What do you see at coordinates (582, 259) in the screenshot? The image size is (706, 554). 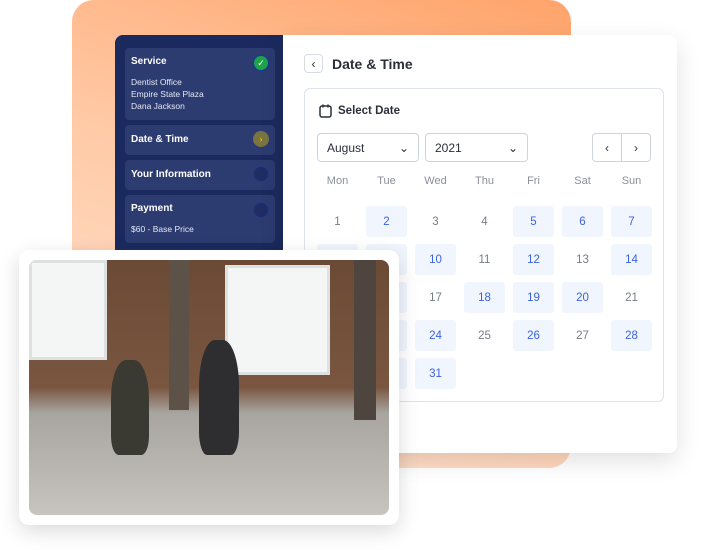 I see `day-unavailable: 13` at bounding box center [582, 259].